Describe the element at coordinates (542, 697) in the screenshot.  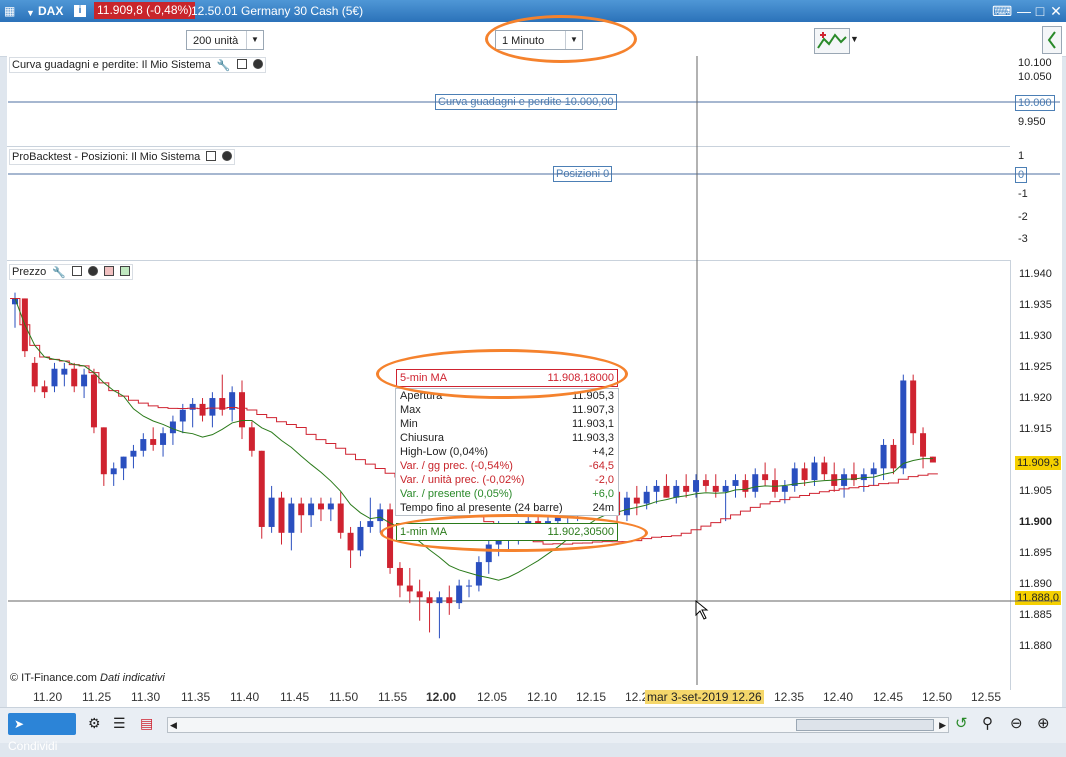
I see `x-tick: 12.10` at that location.